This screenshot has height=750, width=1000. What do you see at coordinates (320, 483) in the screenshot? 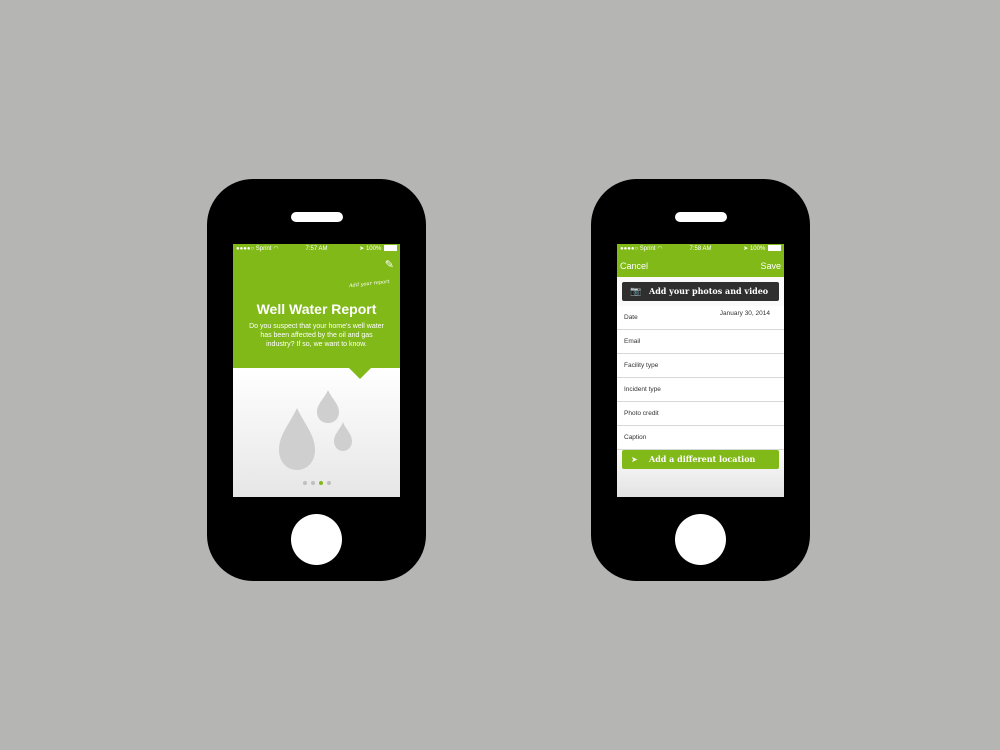
I see `page-dot-active` at bounding box center [320, 483].